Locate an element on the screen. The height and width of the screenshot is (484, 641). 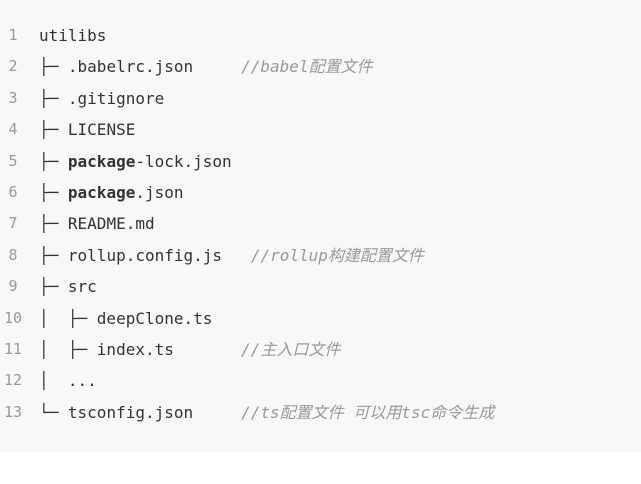
code-line: 5 ├─ package-lock.json is located at coordinates (320, 161).